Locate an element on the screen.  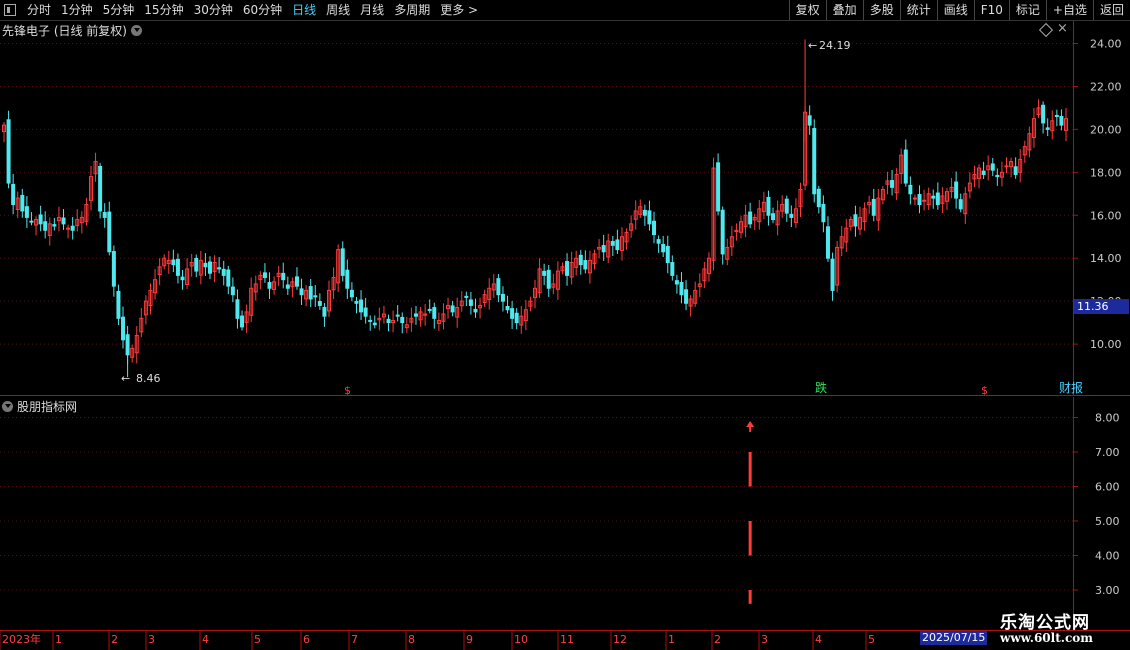
period-tab: 1分钟 is located at coordinates (77, 10).